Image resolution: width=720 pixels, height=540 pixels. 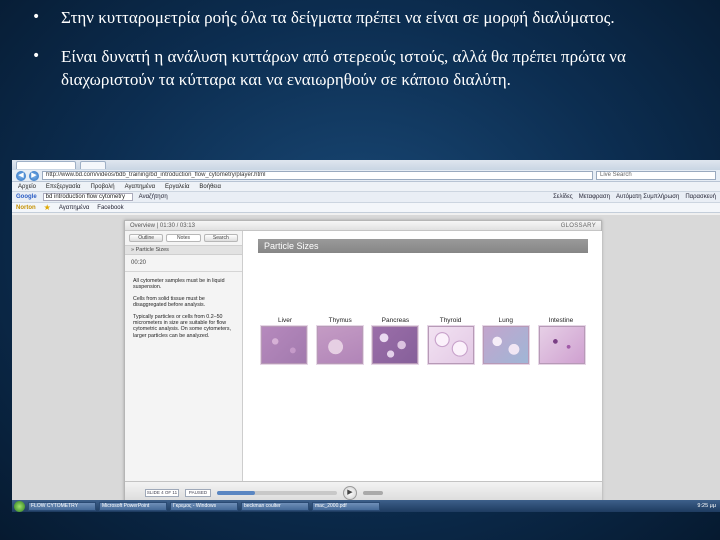 What do you see at coordinates (395, 320) in the screenshot?
I see `tissue-label-pancreas: Pancreas` at bounding box center [395, 320].